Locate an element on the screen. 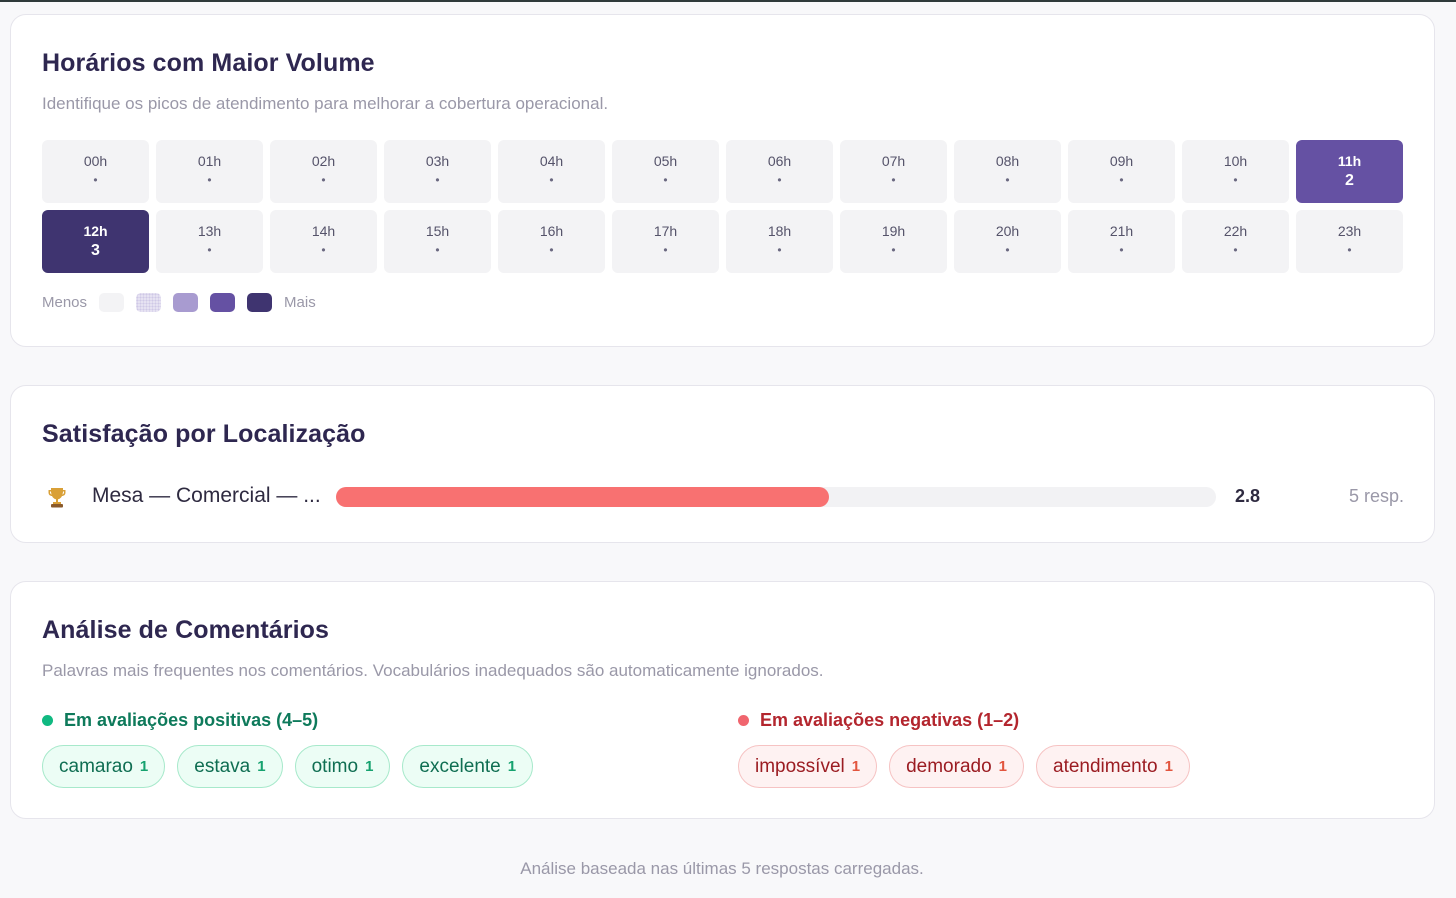 The height and width of the screenshot is (898, 1456). hour-cell: 23h • is located at coordinates (1349, 241).